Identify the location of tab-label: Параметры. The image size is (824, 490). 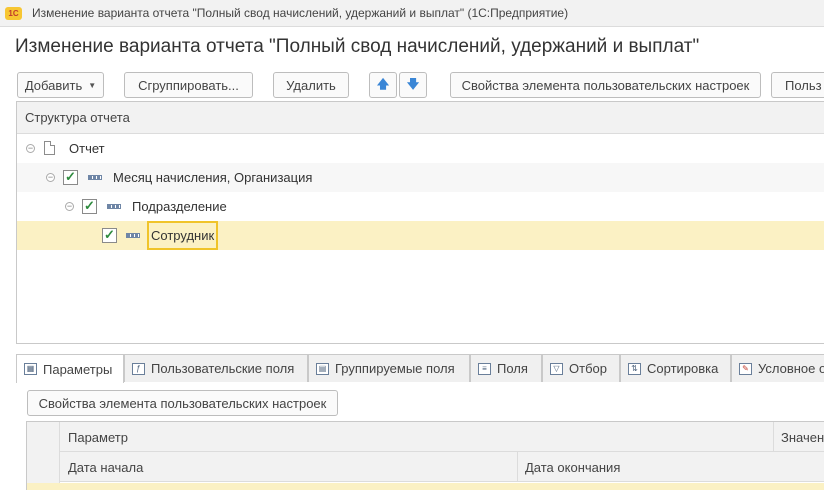
(78, 369).